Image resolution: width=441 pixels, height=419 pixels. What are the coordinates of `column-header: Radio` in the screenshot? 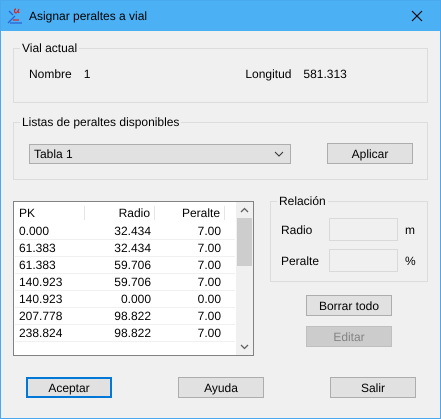 It's located at (120, 213).